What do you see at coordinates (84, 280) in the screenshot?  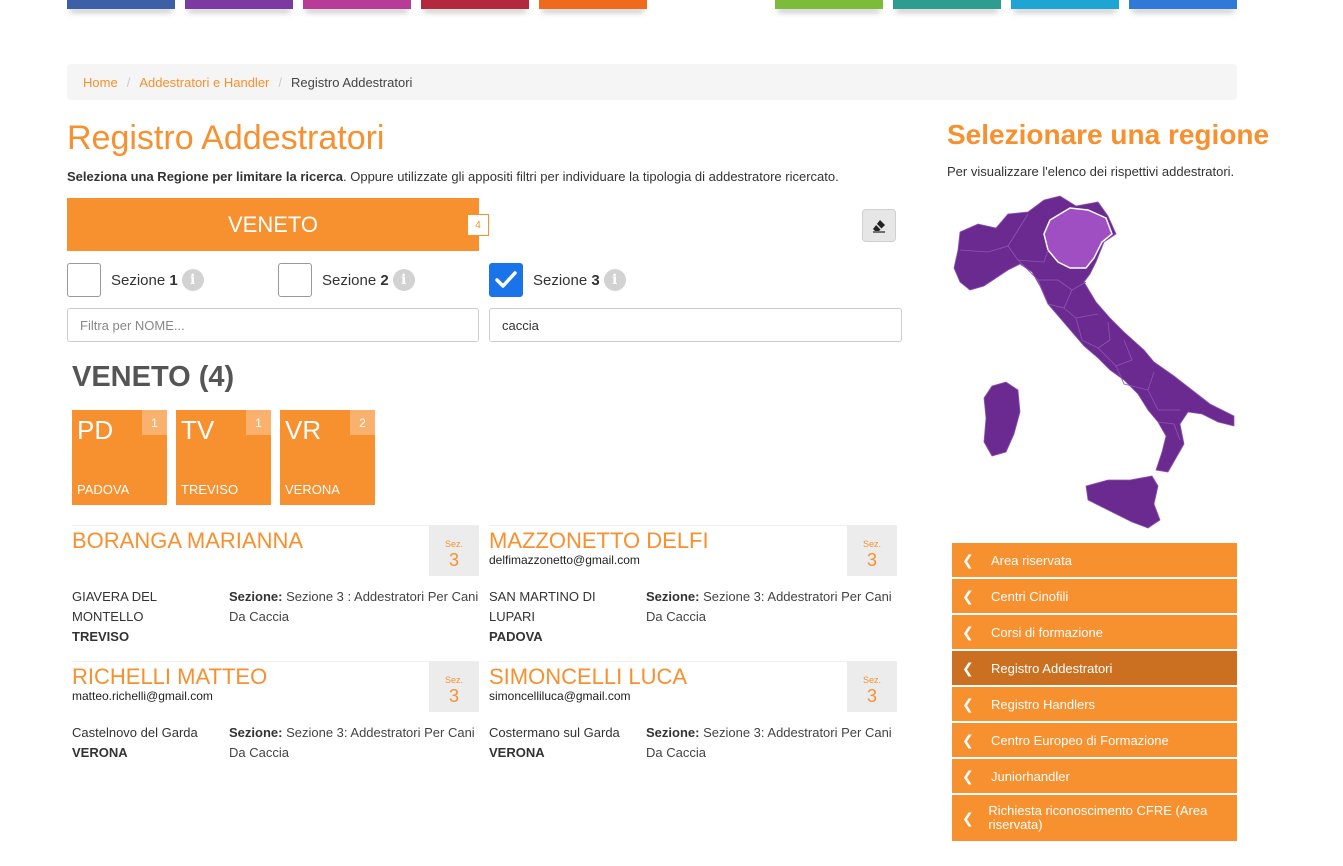 I see `section-1-checkbox` at bounding box center [84, 280].